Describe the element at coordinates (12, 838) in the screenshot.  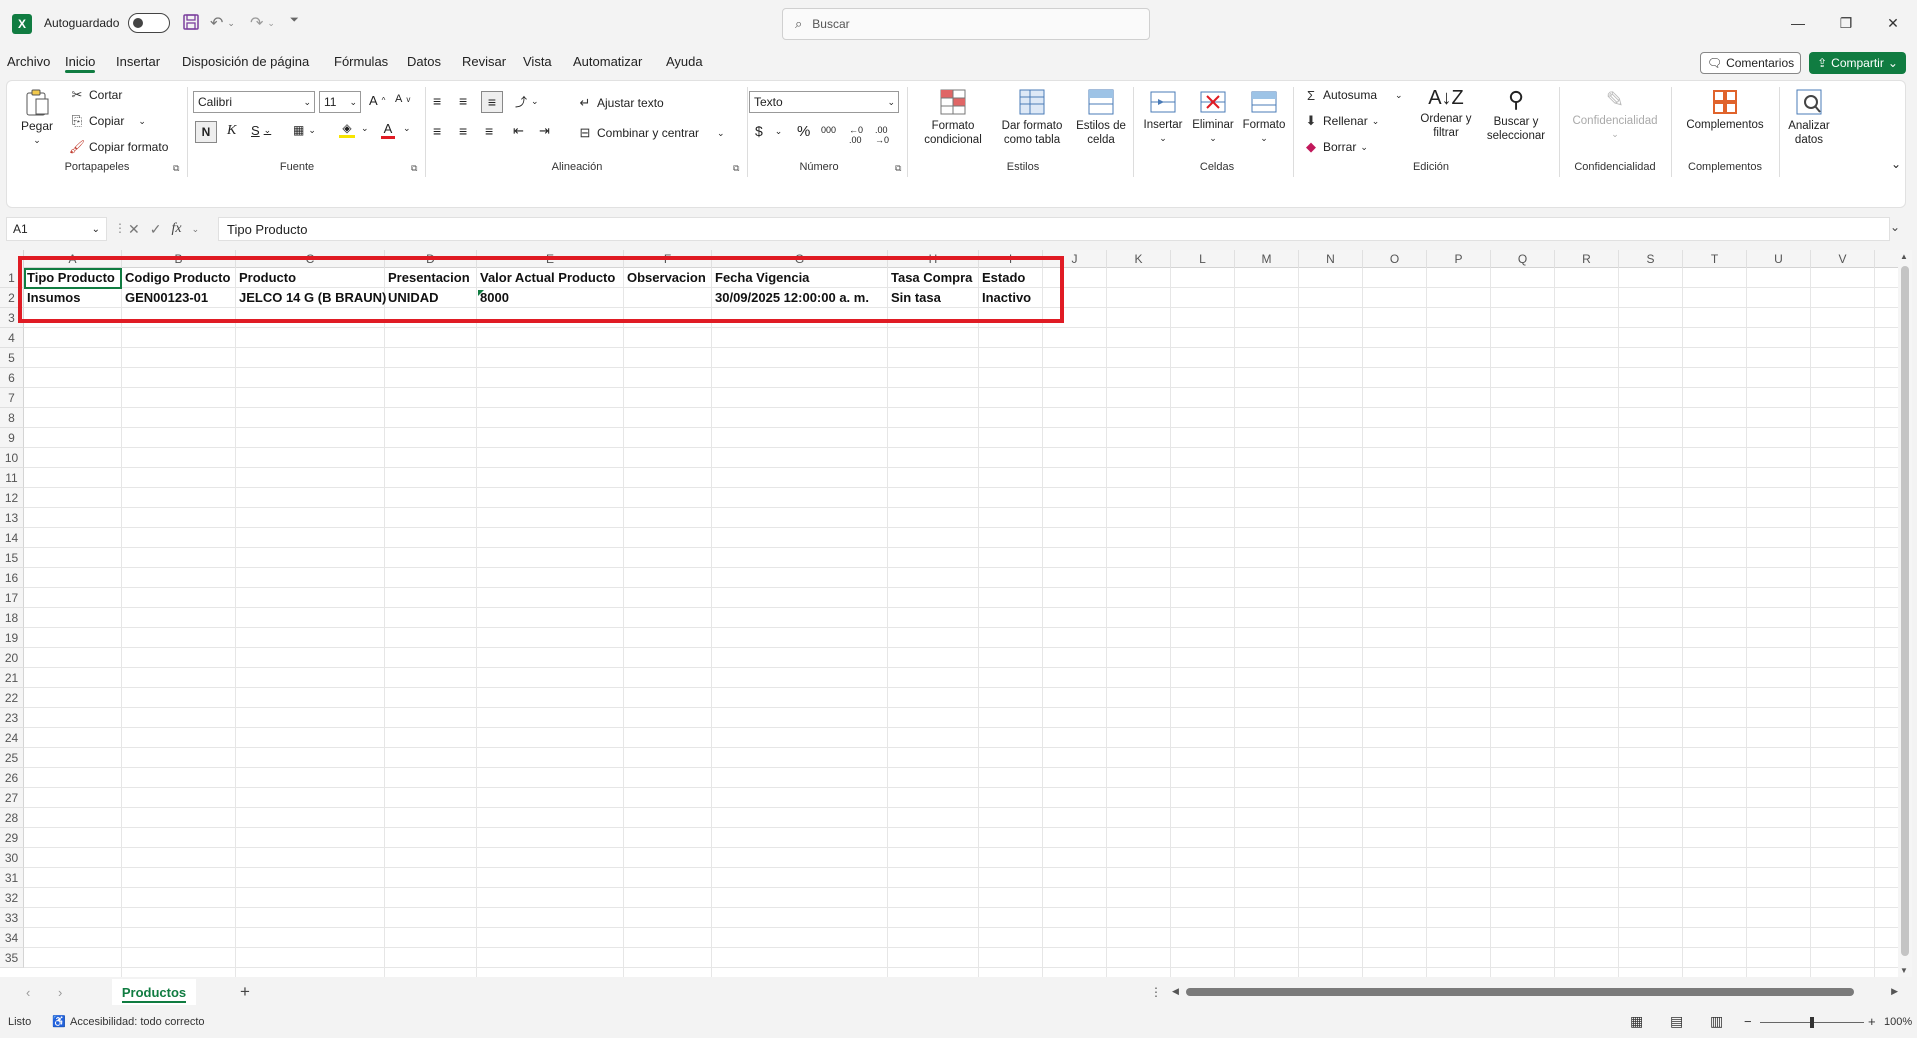
I see `row-header-29: 29` at that location.